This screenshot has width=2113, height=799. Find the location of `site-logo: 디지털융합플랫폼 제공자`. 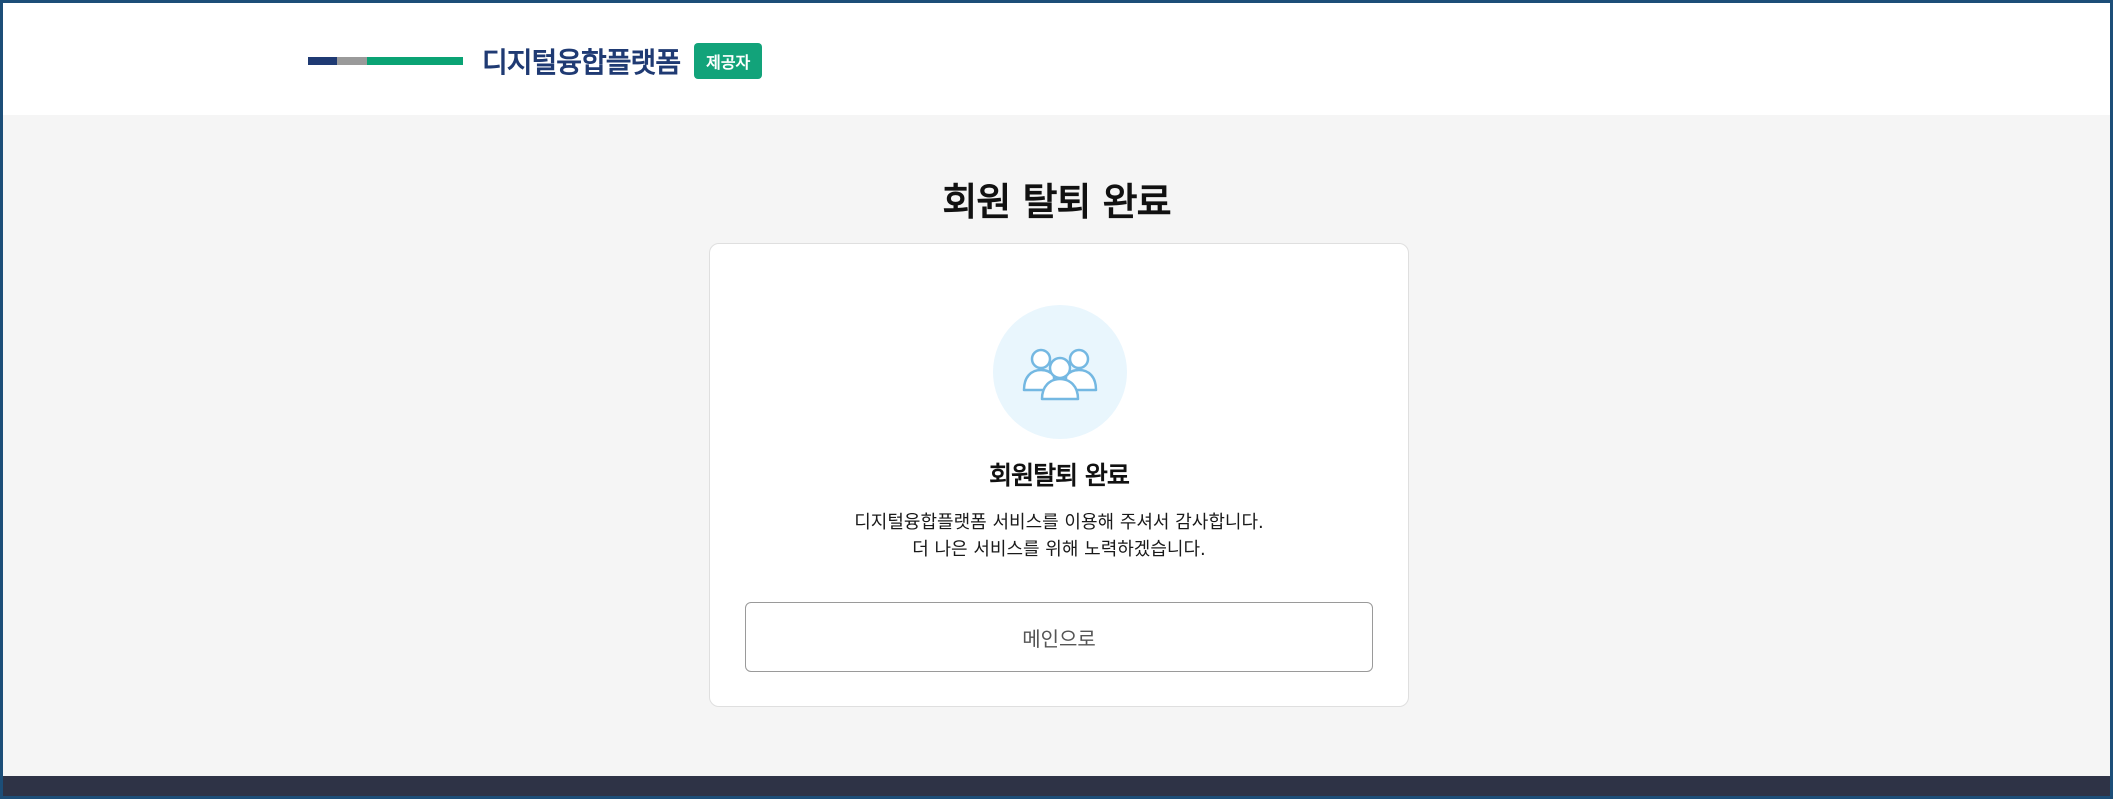

site-logo: 디지털융합플랫폼 제공자 is located at coordinates (535, 61).